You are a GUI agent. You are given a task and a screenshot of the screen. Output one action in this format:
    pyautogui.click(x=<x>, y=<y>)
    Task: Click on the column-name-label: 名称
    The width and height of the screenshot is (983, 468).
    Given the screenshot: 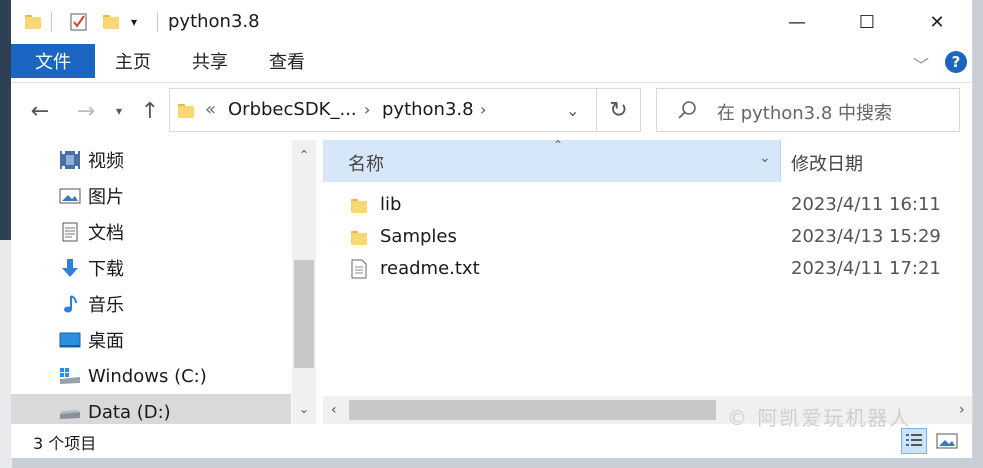 What is the action you would take?
    pyautogui.click(x=366, y=164)
    